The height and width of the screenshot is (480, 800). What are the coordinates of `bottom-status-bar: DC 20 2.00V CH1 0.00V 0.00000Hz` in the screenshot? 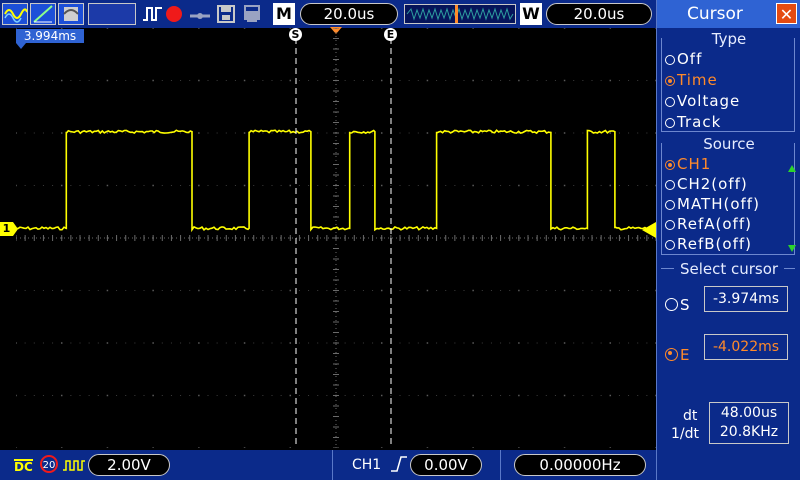 It's located at (328, 465).